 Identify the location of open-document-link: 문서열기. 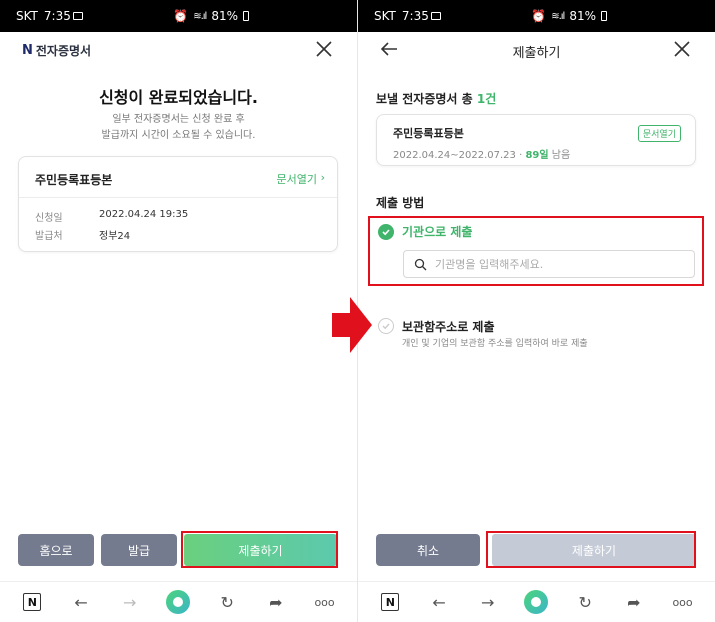
(297, 179).